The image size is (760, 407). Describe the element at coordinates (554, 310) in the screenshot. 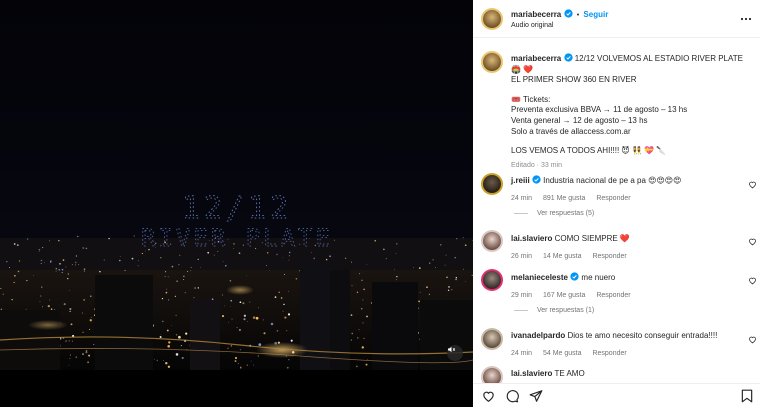

I see `view-replies-button: Ver respuestas (1)` at that location.